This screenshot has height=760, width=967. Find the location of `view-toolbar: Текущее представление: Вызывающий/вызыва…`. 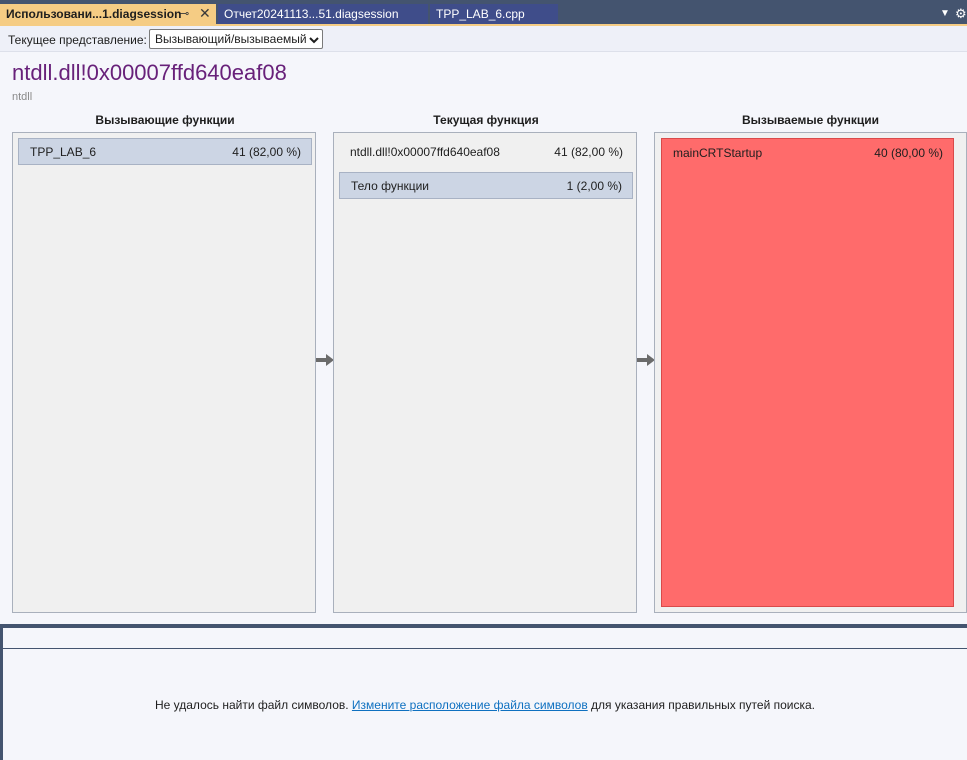

view-toolbar: Текущее представление: Вызывающий/вызыва… is located at coordinates (483, 39).